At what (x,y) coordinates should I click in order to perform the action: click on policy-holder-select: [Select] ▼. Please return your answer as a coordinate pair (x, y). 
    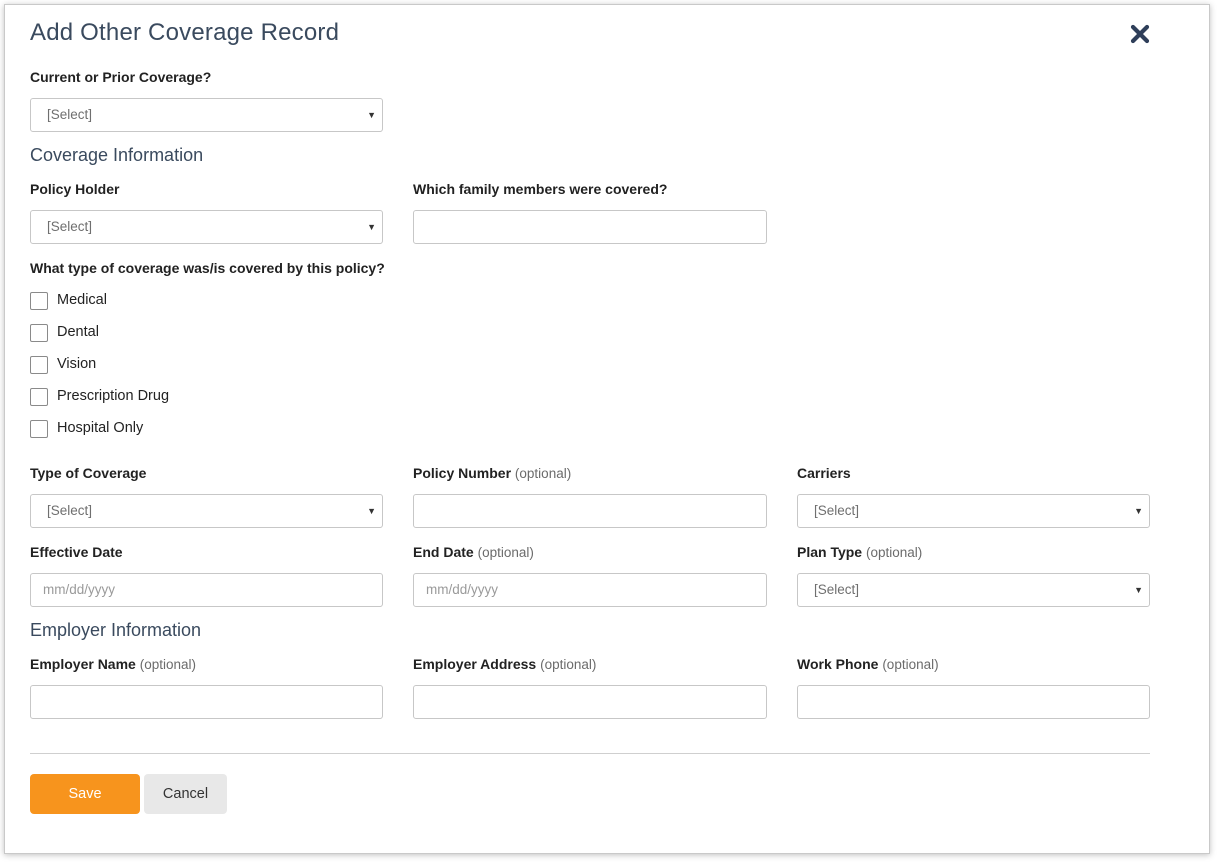
    Looking at the image, I should click on (206, 227).